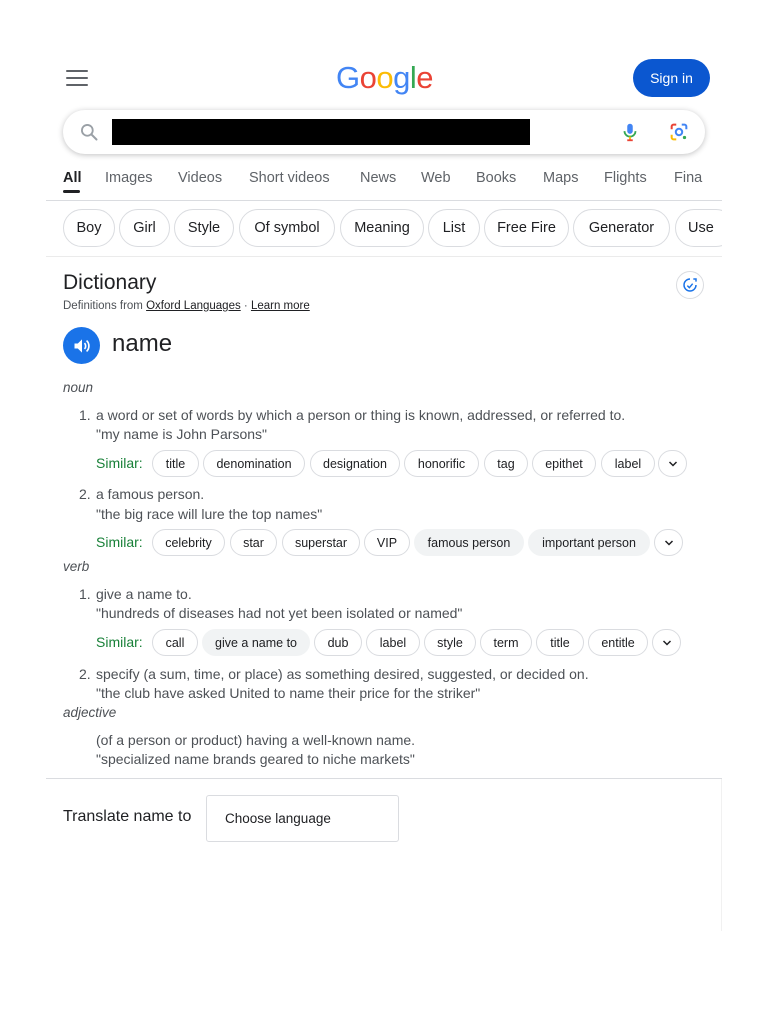 This screenshot has height=1024, width=768. What do you see at coordinates (384, 256) in the screenshot?
I see `chips-divider` at bounding box center [384, 256].